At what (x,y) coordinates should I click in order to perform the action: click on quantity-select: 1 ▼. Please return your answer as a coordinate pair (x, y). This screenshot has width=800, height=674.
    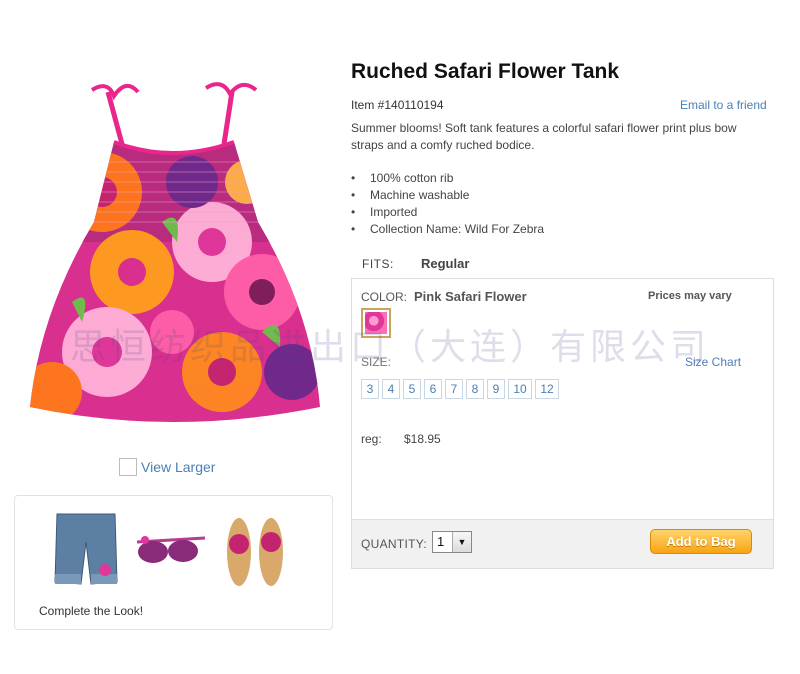
    Looking at the image, I should click on (452, 542).